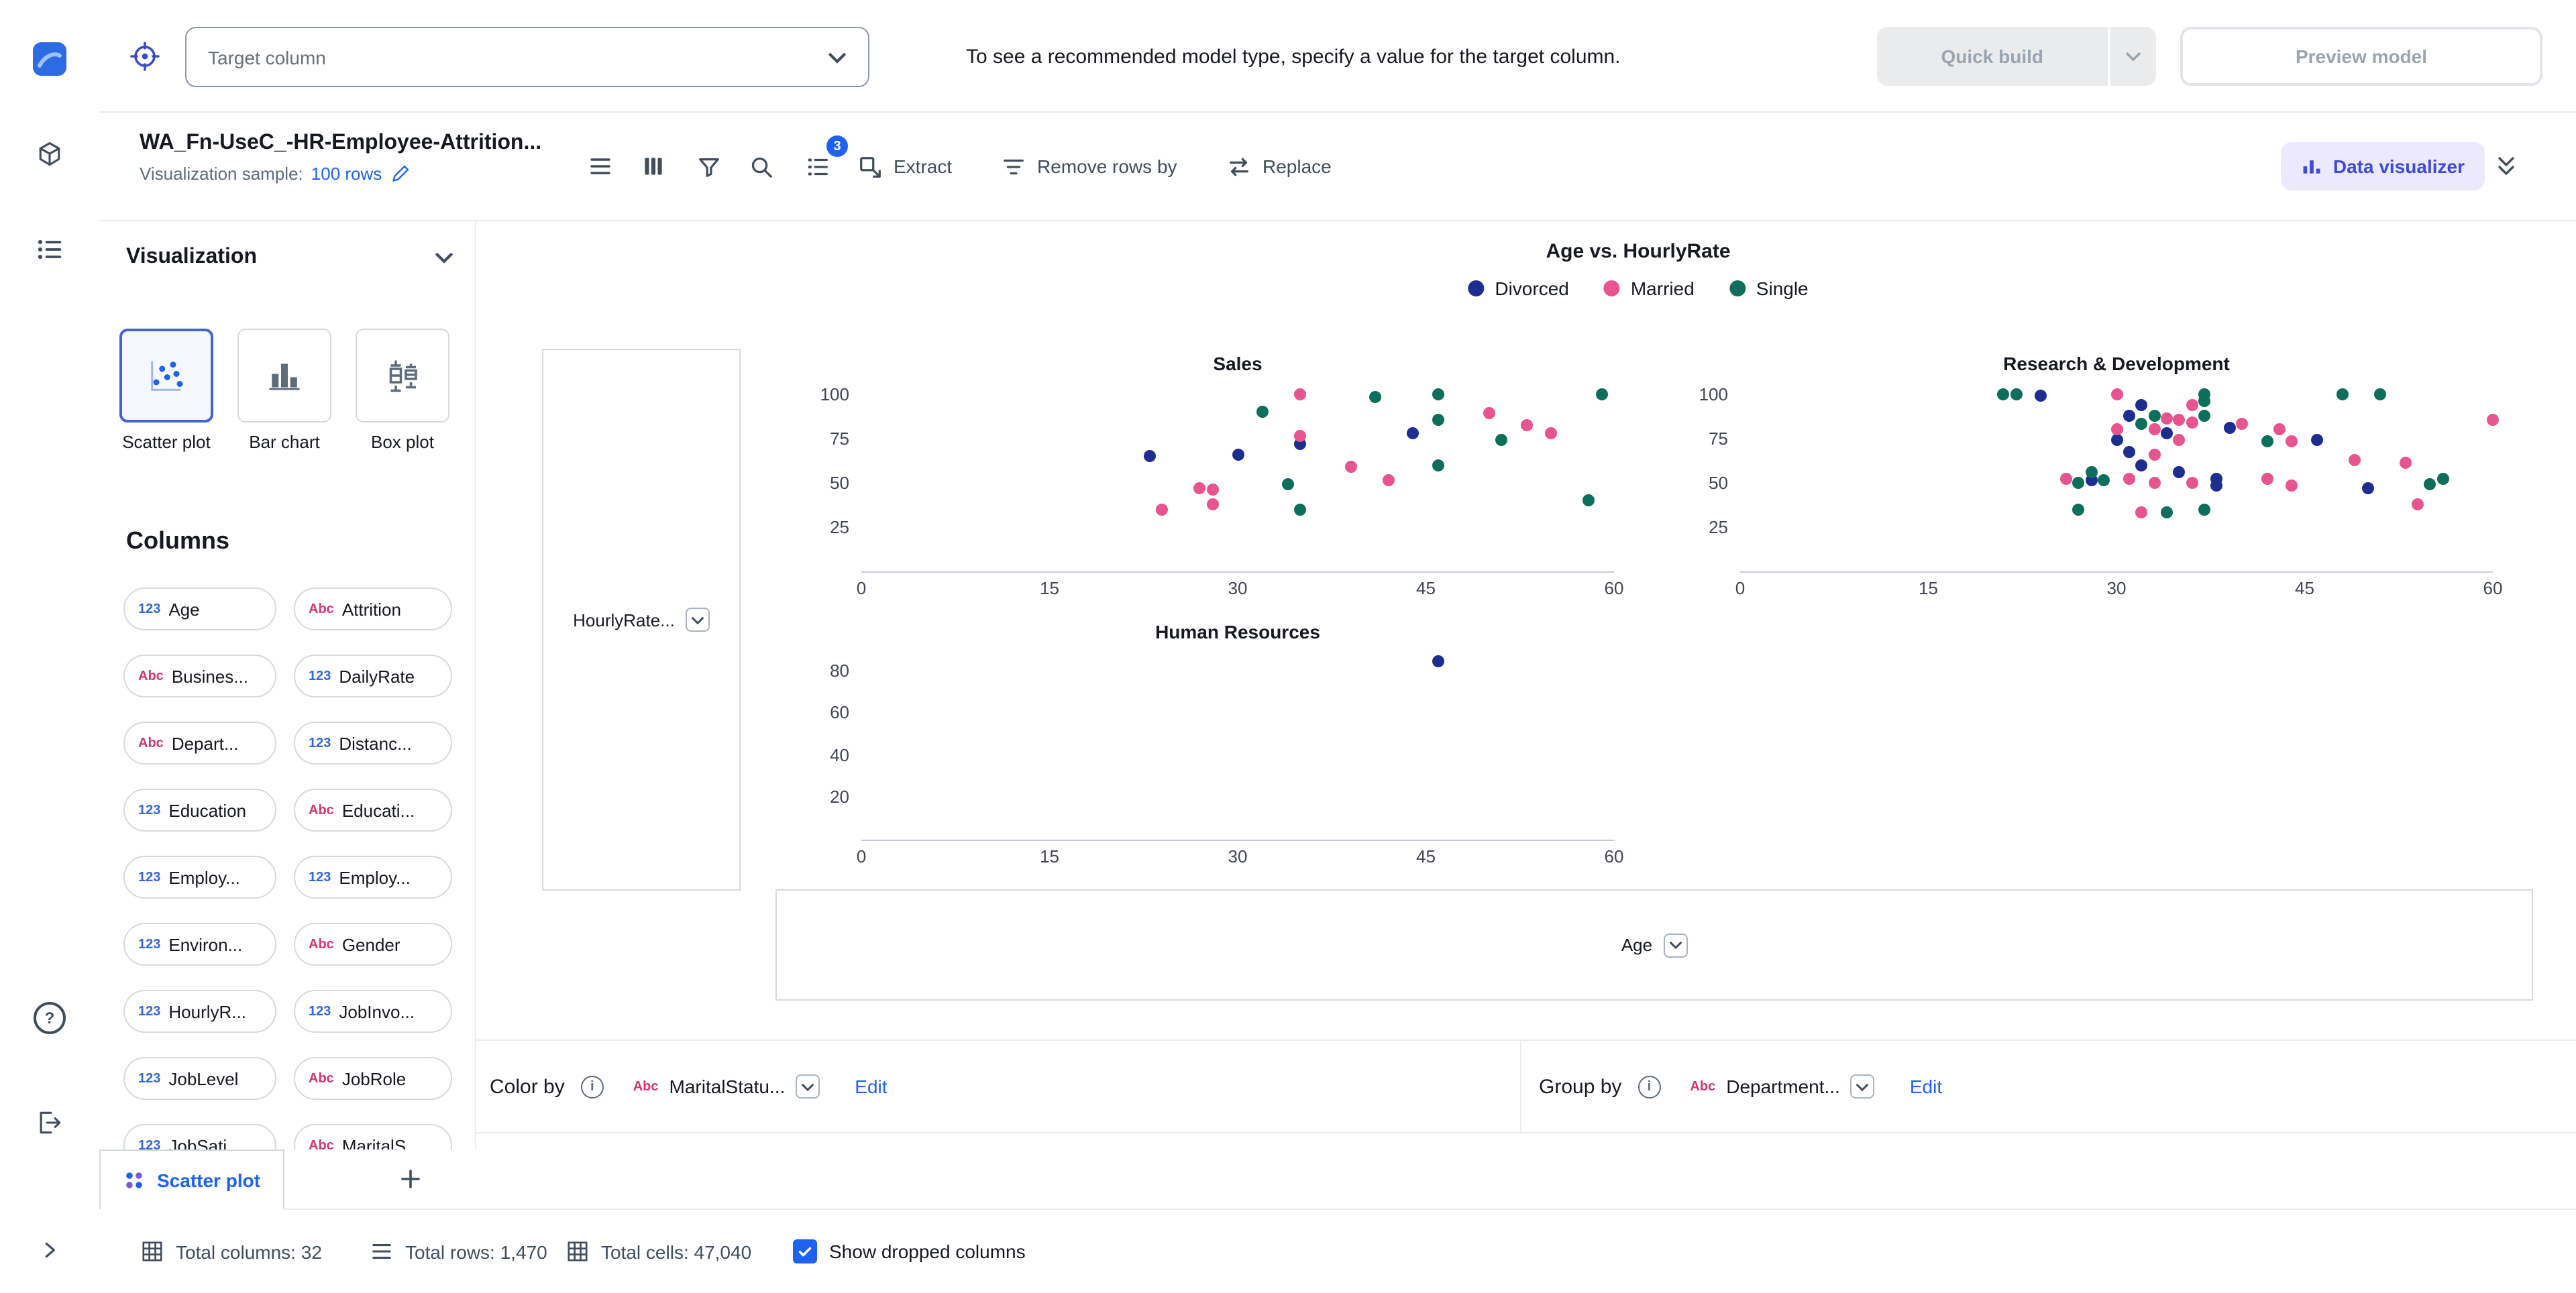 Image resolution: width=2576 pixels, height=1293 pixels. What do you see at coordinates (400, 174) in the screenshot?
I see `edit-pencil-icon` at bounding box center [400, 174].